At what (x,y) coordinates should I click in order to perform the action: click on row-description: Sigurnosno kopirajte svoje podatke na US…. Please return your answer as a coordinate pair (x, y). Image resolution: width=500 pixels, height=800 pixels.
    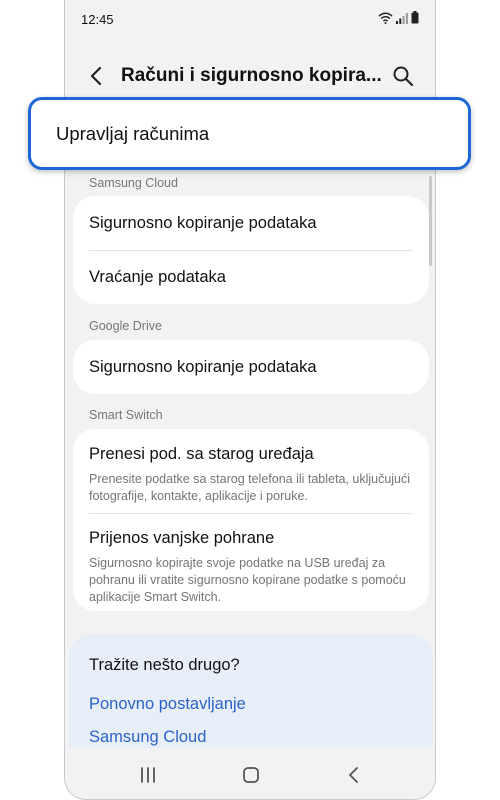
    Looking at the image, I should click on (247, 580).